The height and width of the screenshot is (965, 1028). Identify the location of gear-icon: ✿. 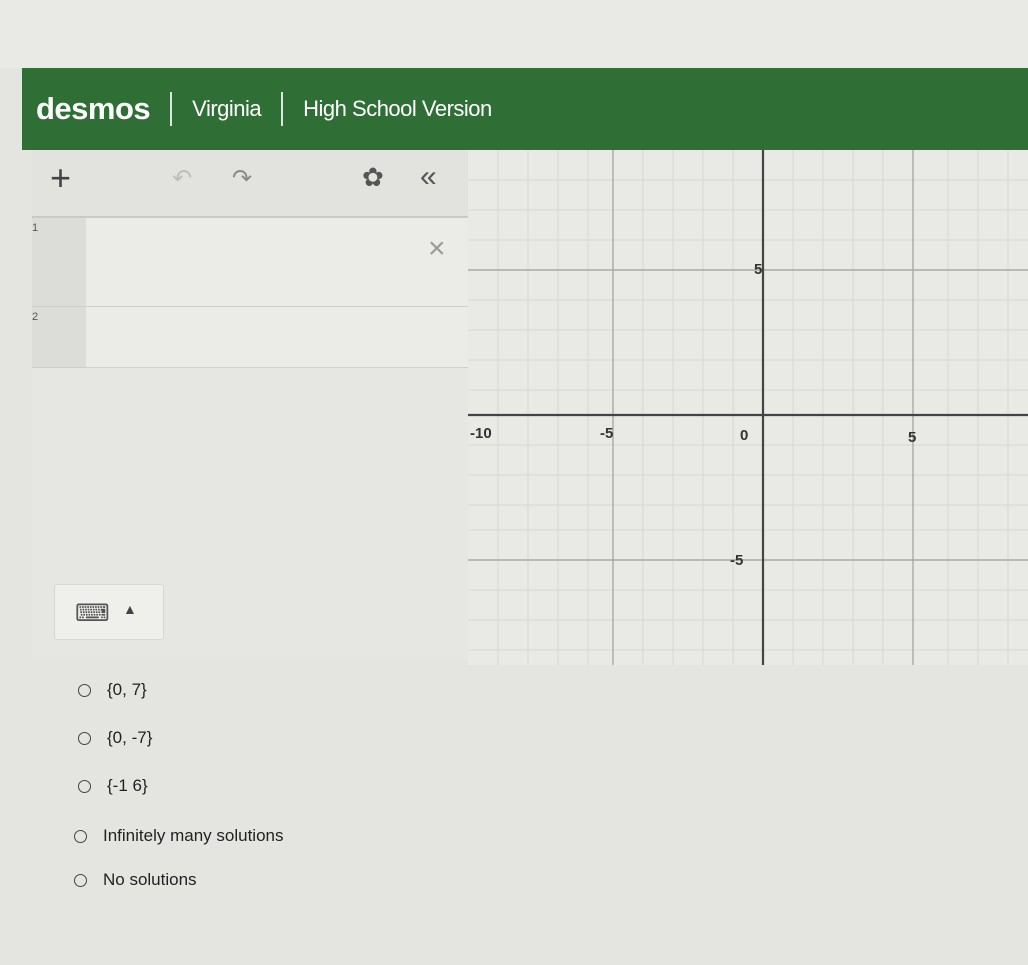
(373, 177).